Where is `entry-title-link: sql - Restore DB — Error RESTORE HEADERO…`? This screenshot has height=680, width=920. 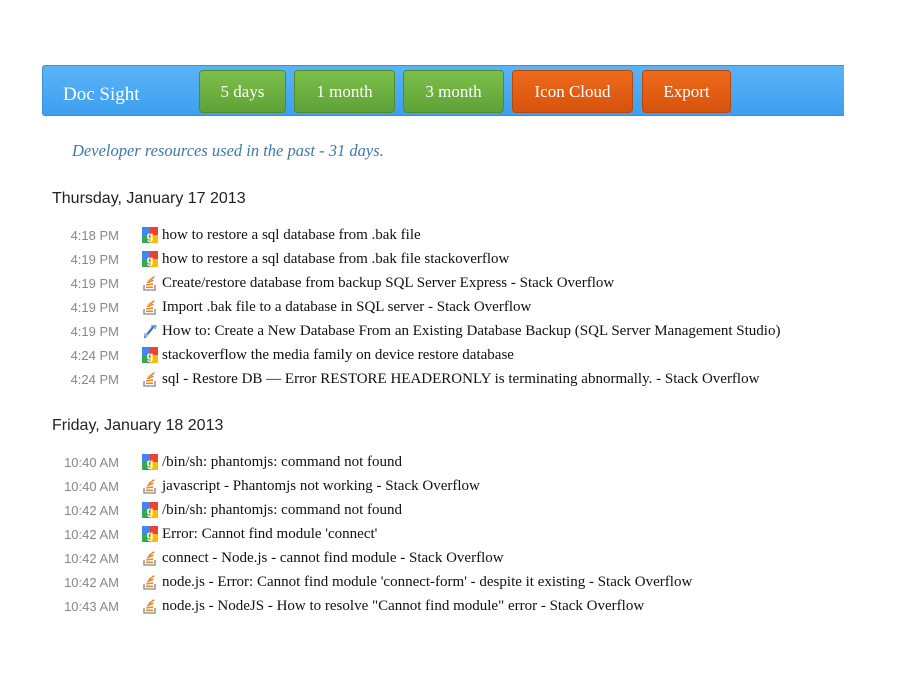 entry-title-link: sql - Restore DB — Error RESTORE HEADERO… is located at coordinates (460, 379).